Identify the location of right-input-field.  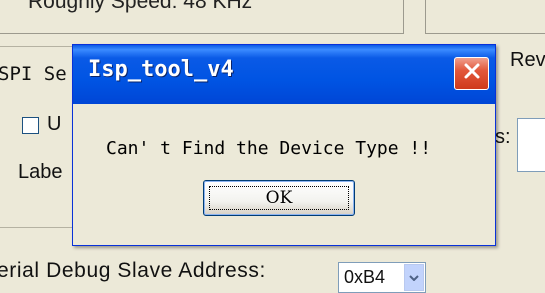
(531, 145).